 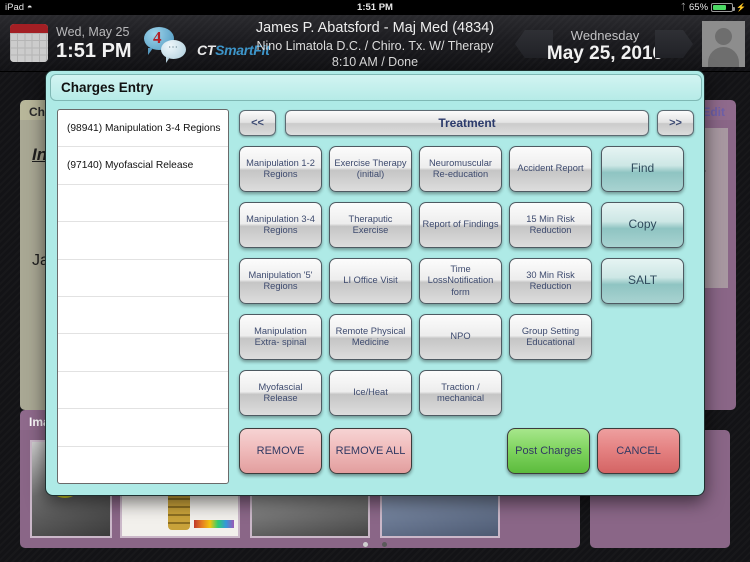 What do you see at coordinates (550, 281) in the screenshot?
I see `charge-code-button: 30 Min Risk Reduction` at bounding box center [550, 281].